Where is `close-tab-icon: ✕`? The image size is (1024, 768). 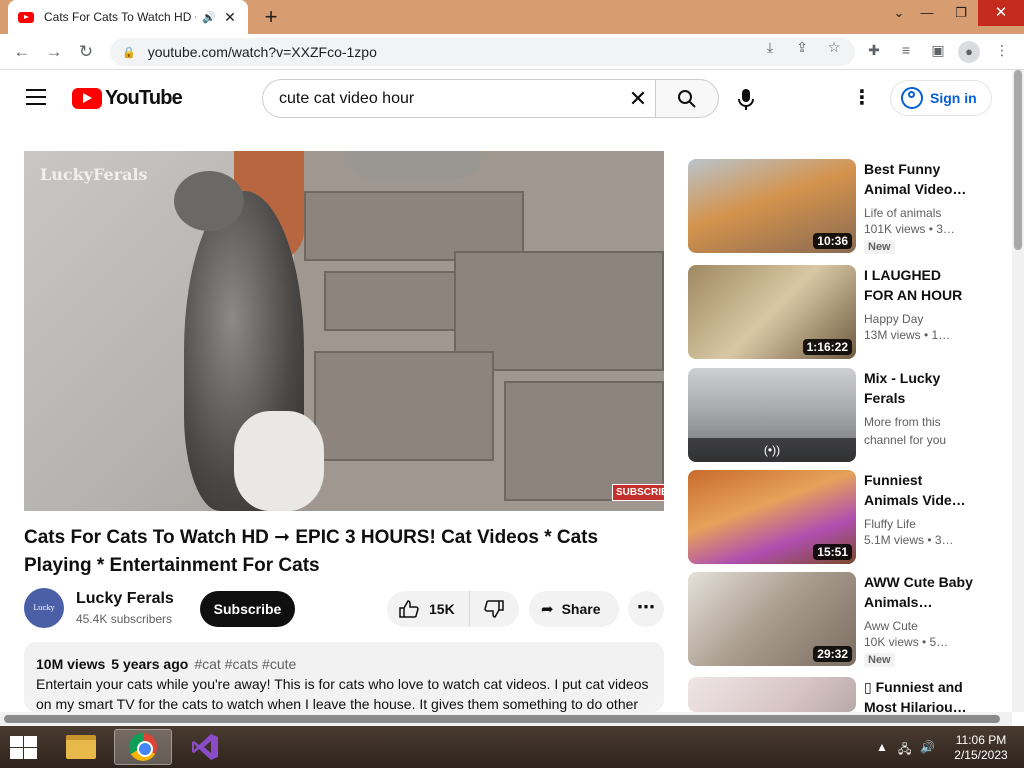 close-tab-icon: ✕ is located at coordinates (230, 17).